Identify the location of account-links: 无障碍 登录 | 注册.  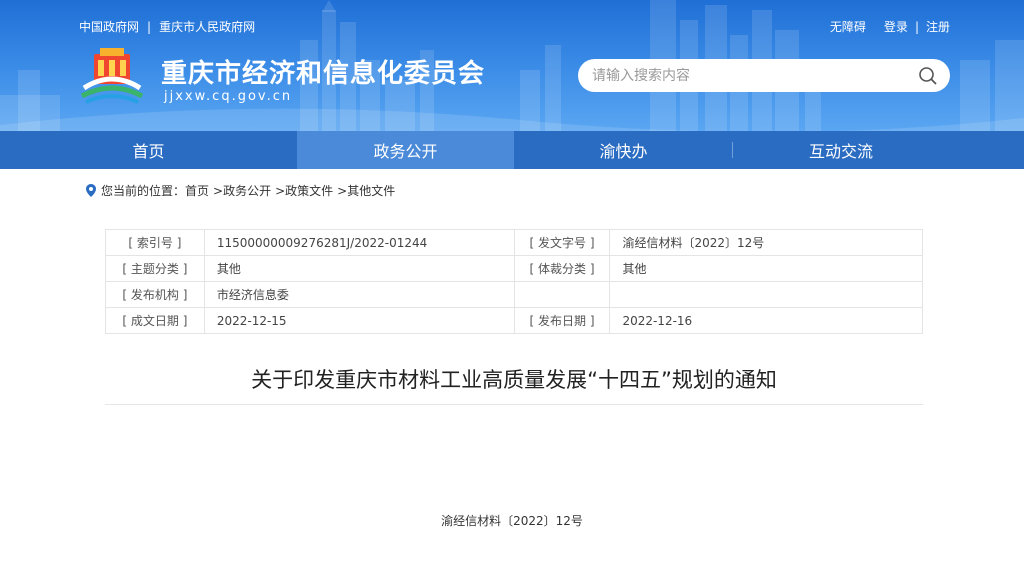
(890, 26).